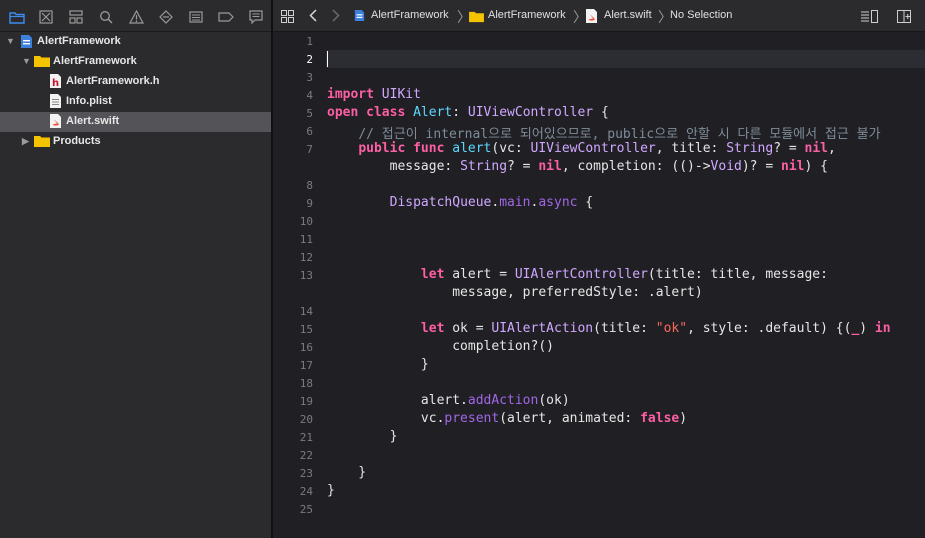 This screenshot has width=925, height=538. What do you see at coordinates (309, 149) in the screenshot?
I see `line-number: 7` at bounding box center [309, 149].